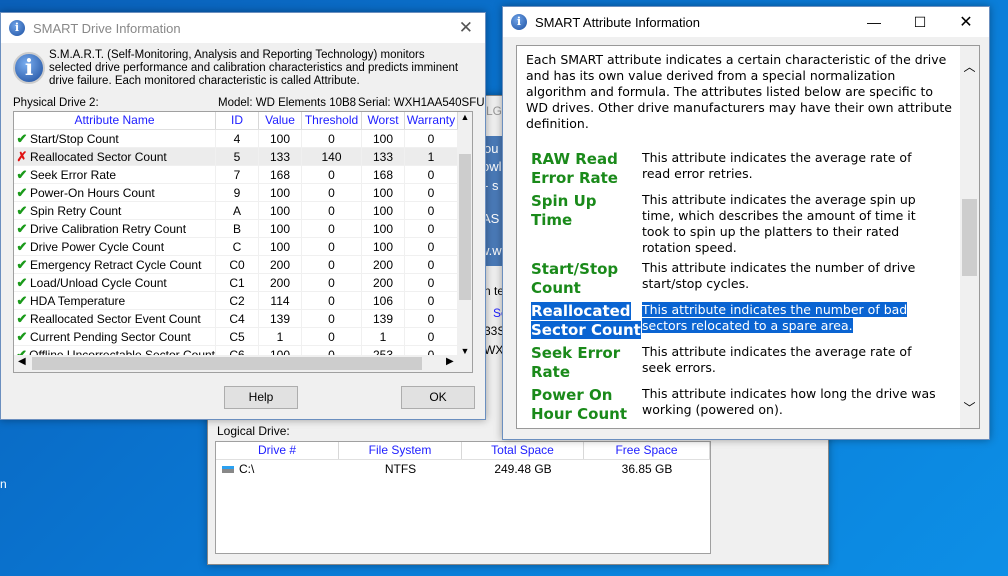 The height and width of the screenshot is (576, 1008). What do you see at coordinates (237, 192) in the screenshot?
I see `id-cell: 9` at bounding box center [237, 192].